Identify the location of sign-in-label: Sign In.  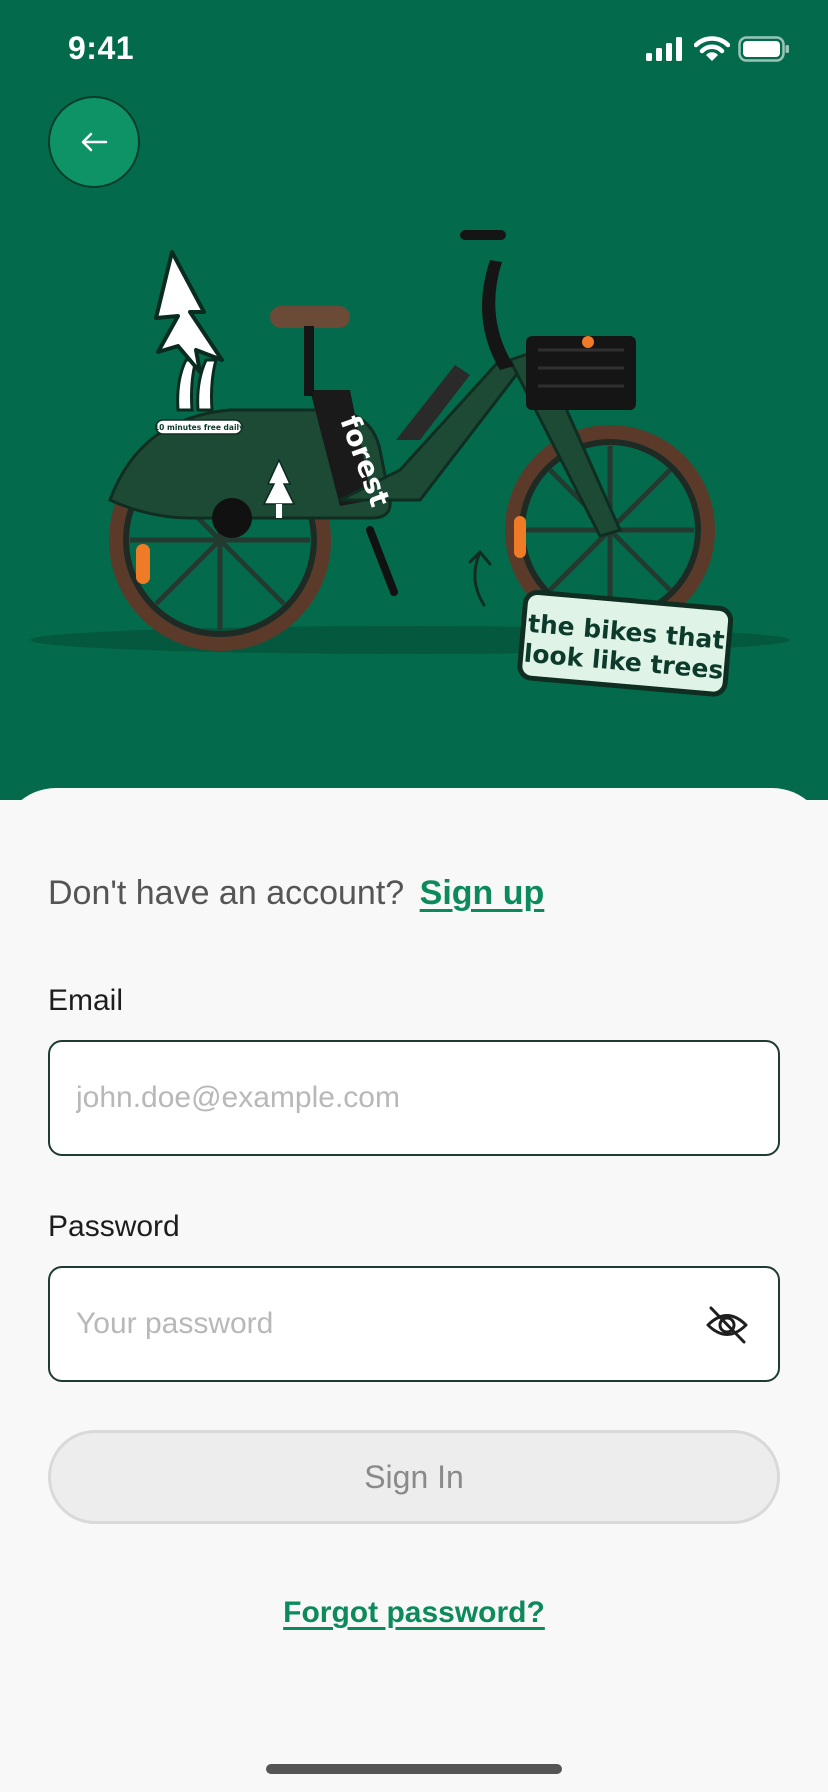
(414, 1476).